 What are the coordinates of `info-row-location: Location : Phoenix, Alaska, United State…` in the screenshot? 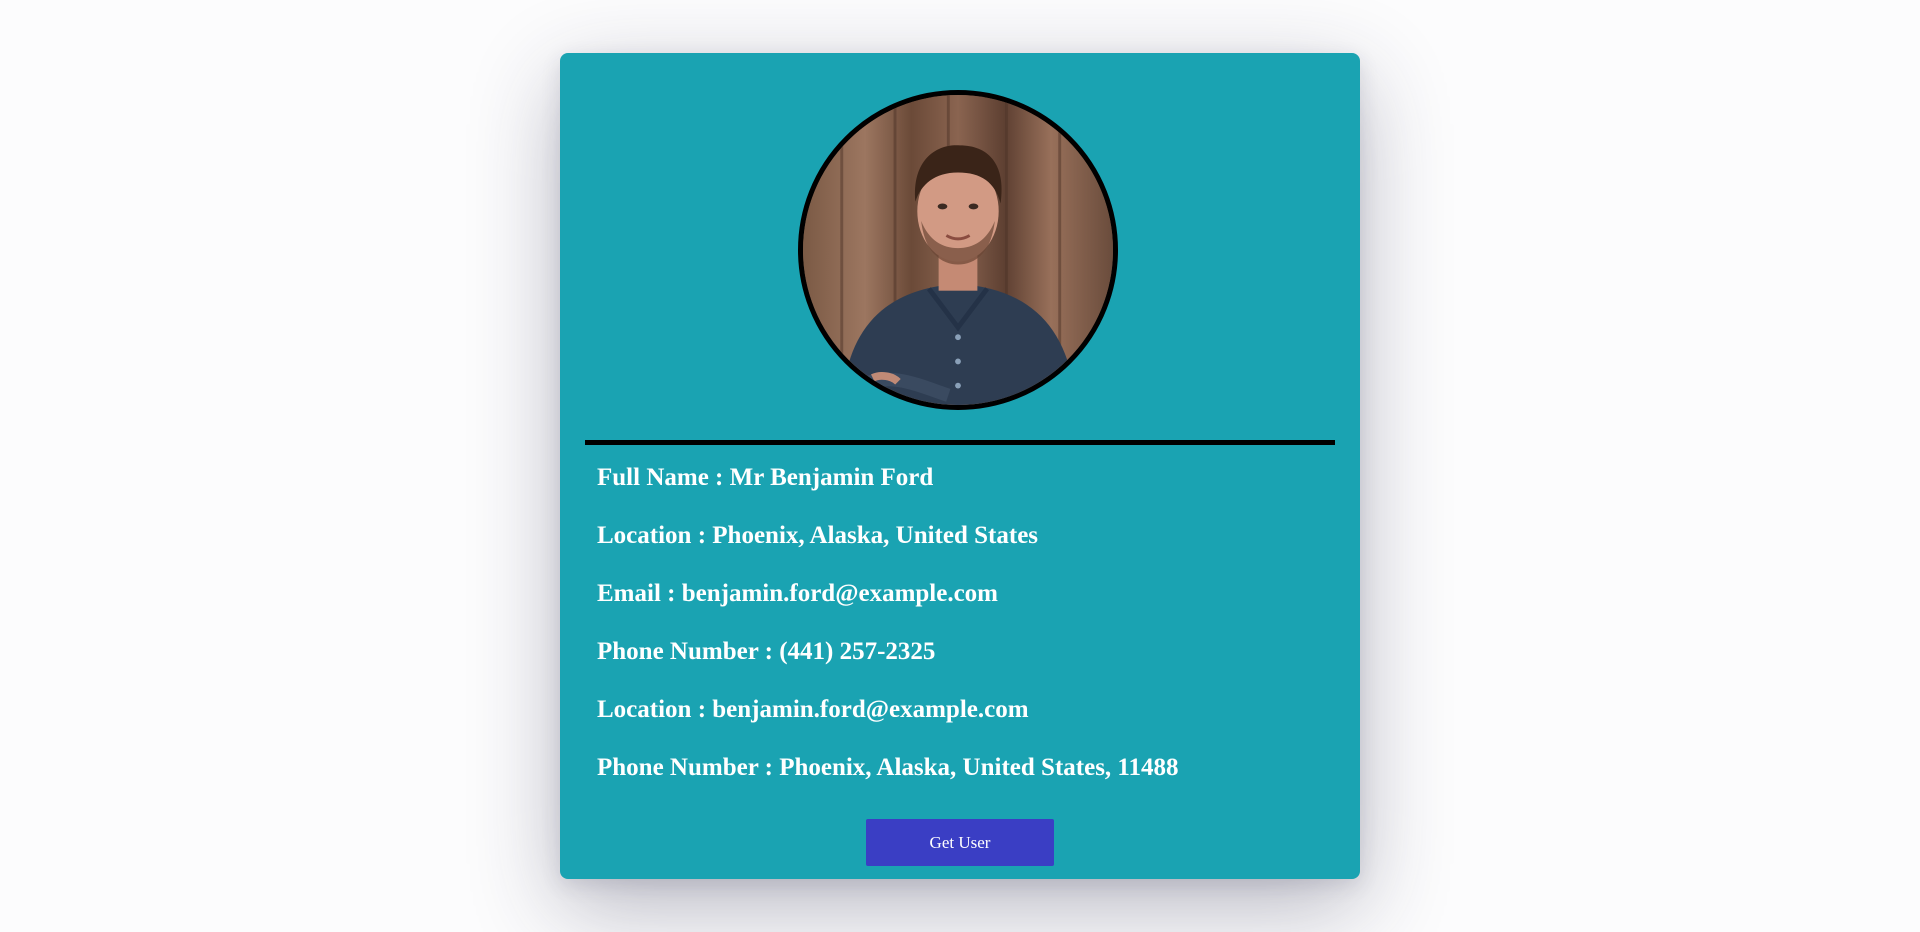 It's located at (967, 545).